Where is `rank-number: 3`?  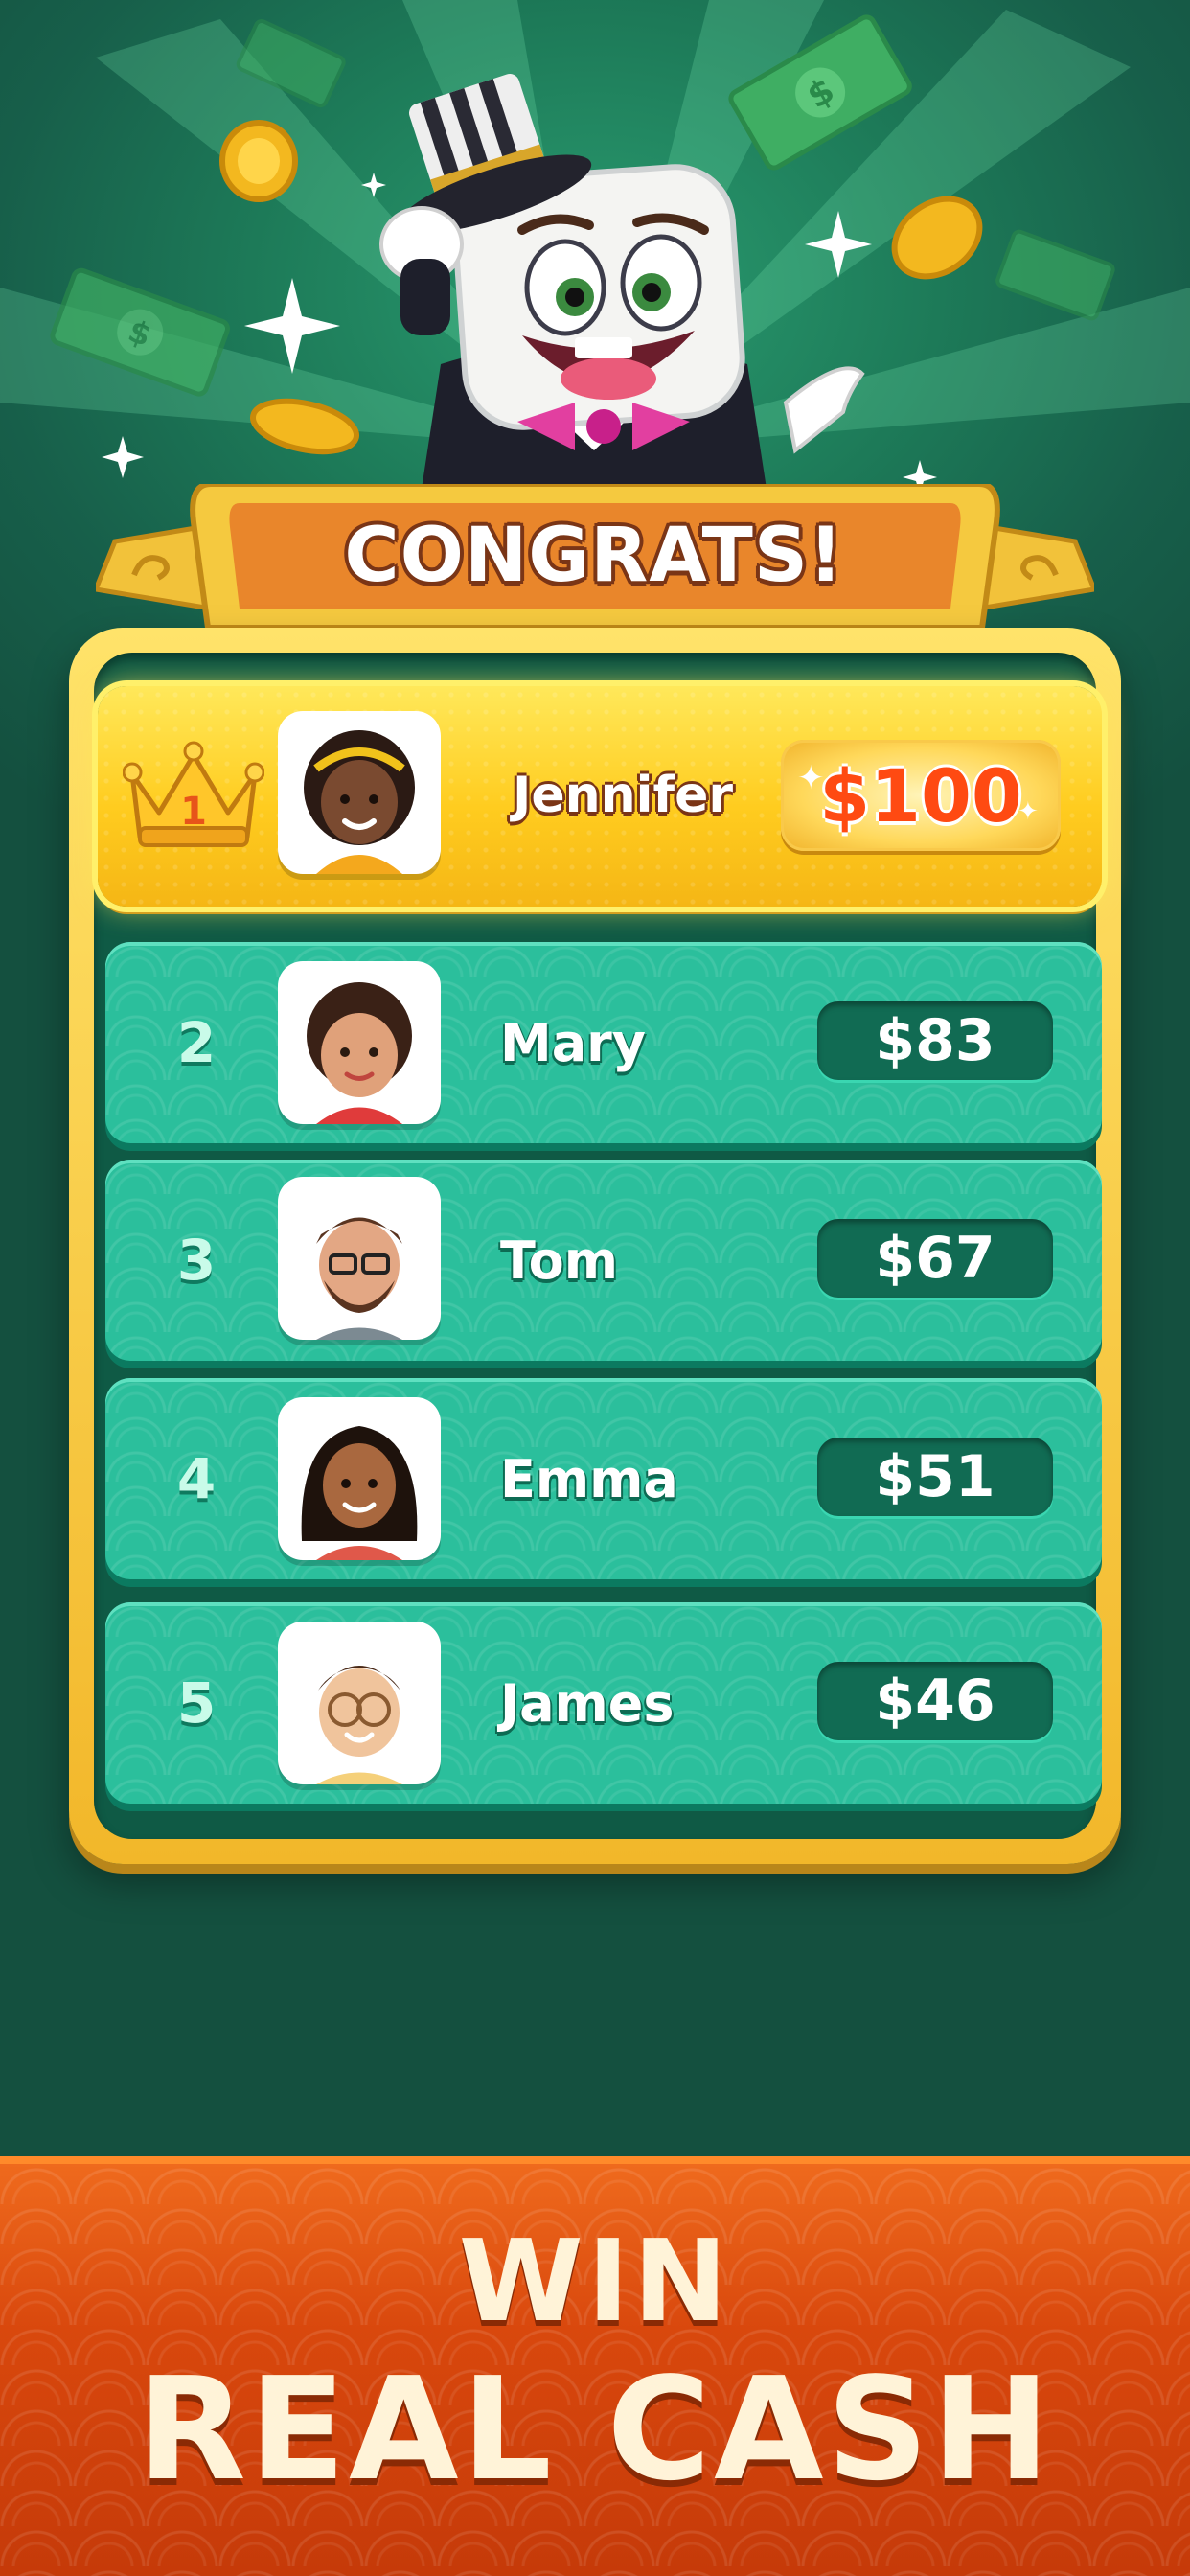 rank-number: 3 is located at coordinates (197, 1260).